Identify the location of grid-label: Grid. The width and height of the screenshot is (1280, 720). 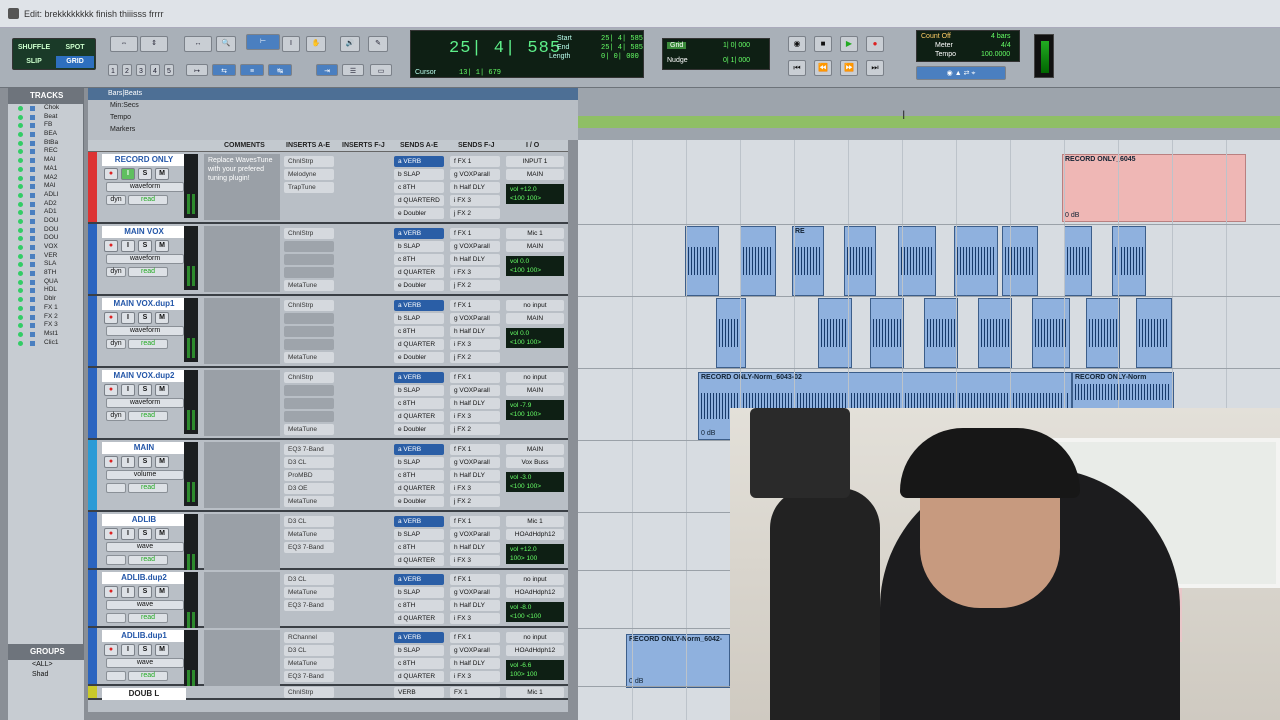
(677, 45).